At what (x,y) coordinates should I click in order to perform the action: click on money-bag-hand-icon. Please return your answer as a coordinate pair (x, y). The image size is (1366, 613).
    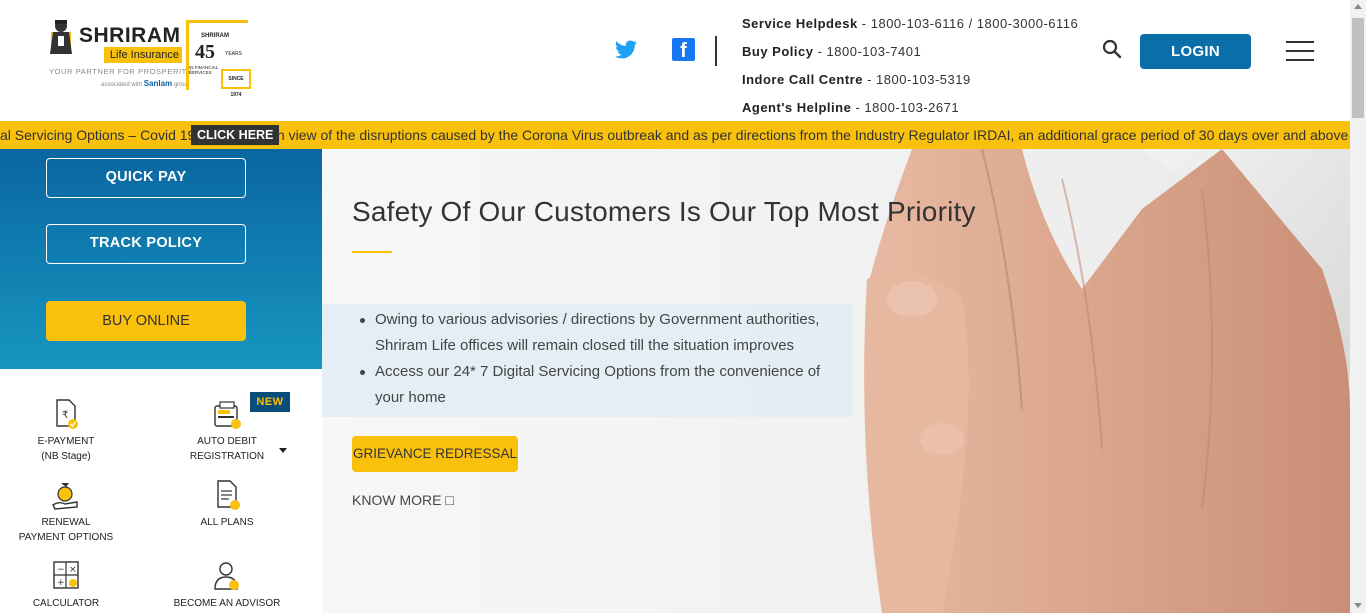
    Looking at the image, I should click on (65, 496).